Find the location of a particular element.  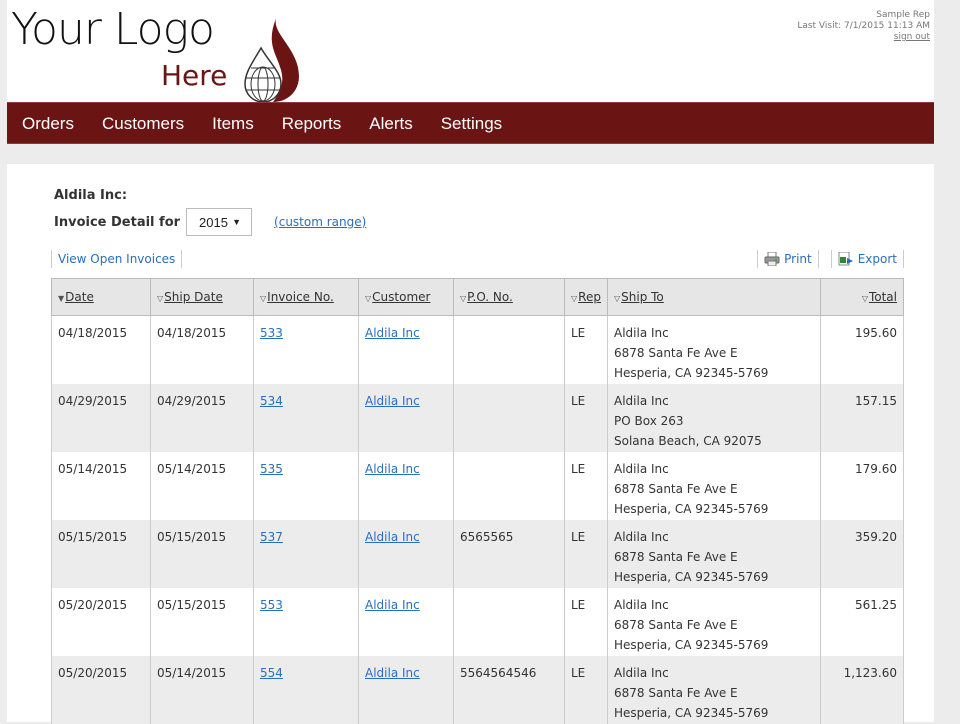

year-select: 2015 ▼ is located at coordinates (219, 222).